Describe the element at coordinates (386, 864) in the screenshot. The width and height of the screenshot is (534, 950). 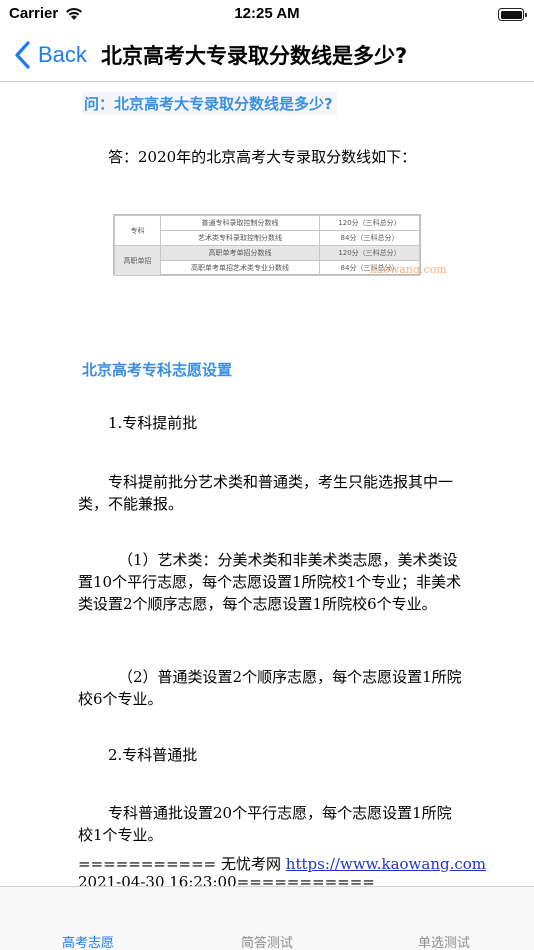
I see `source-link: https://www.kaowang.com` at that location.